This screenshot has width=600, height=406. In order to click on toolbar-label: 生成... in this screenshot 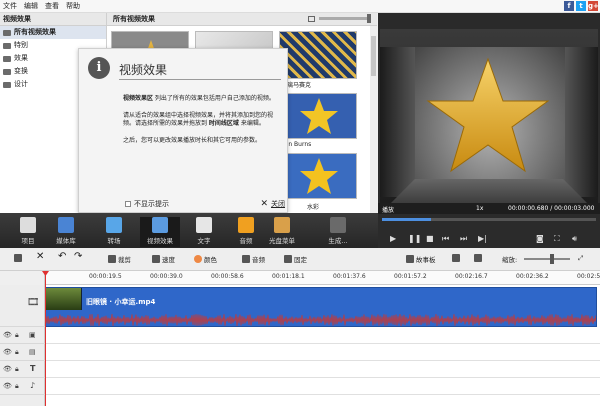, I will do `click(338, 241)`.